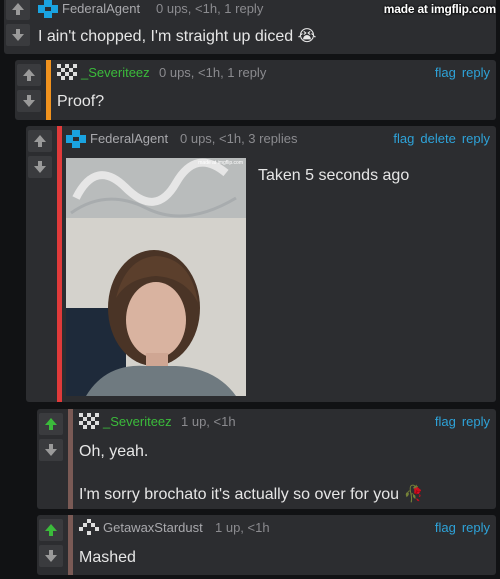  I want to click on comment-text: Taken 5 seconds ago, so click(334, 175).